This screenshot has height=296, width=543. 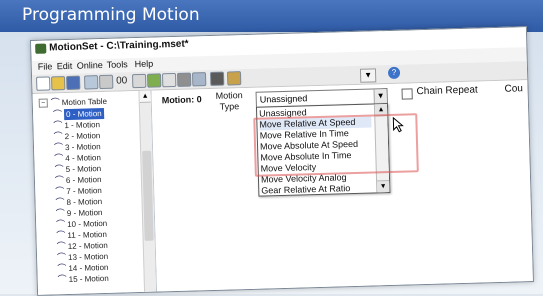 What do you see at coordinates (181, 100) in the screenshot?
I see `motion-number-label: Motion: 0` at bounding box center [181, 100].